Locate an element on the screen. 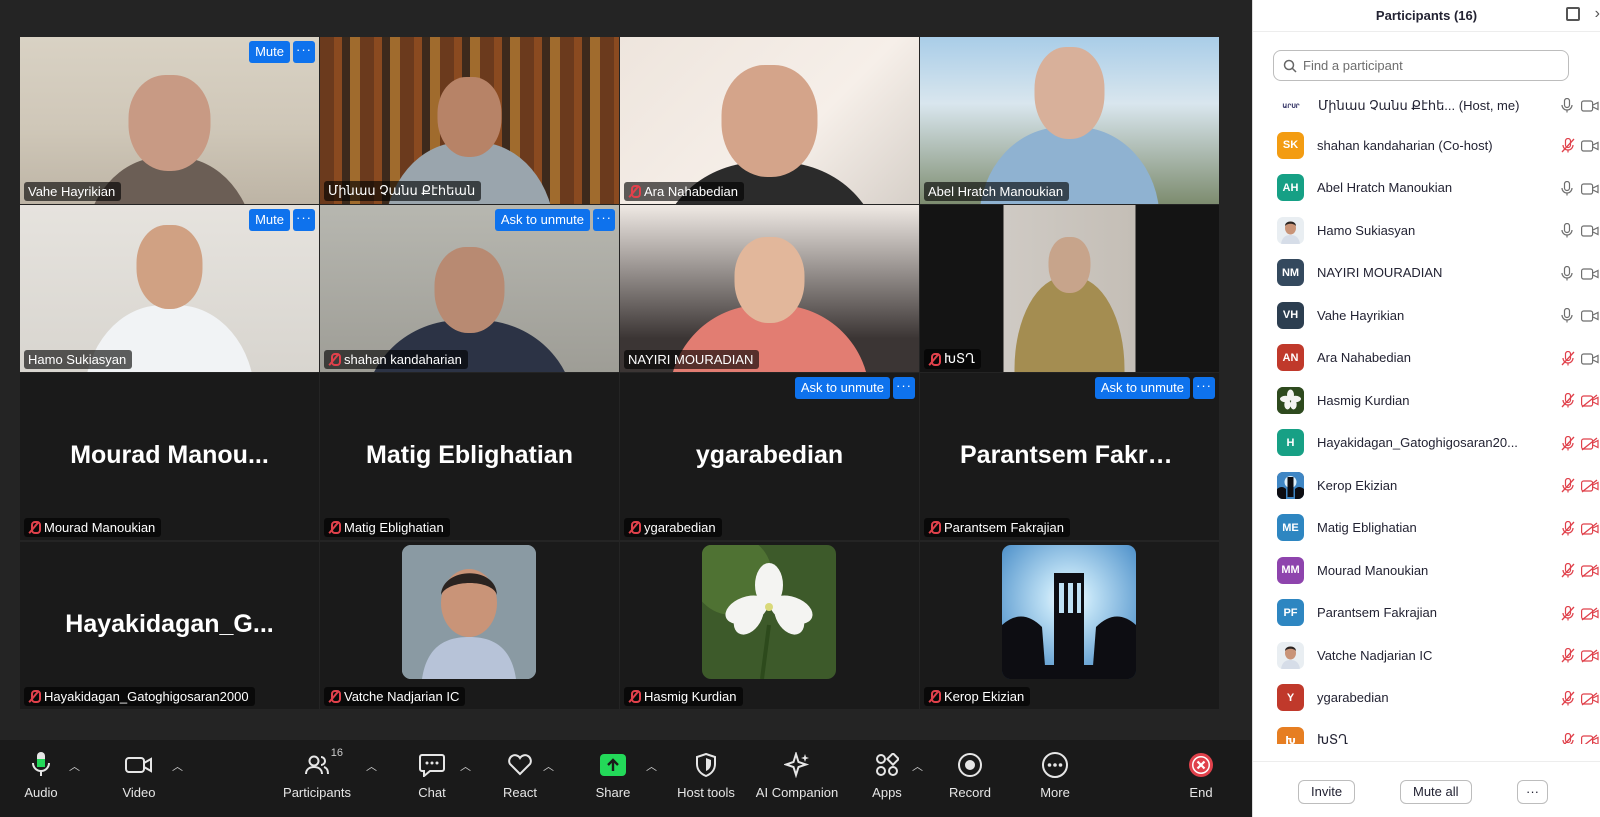 The height and width of the screenshot is (817, 1600). participant-tile: Matig Eblighatian Matig Eblighatian is located at coordinates (469, 456).